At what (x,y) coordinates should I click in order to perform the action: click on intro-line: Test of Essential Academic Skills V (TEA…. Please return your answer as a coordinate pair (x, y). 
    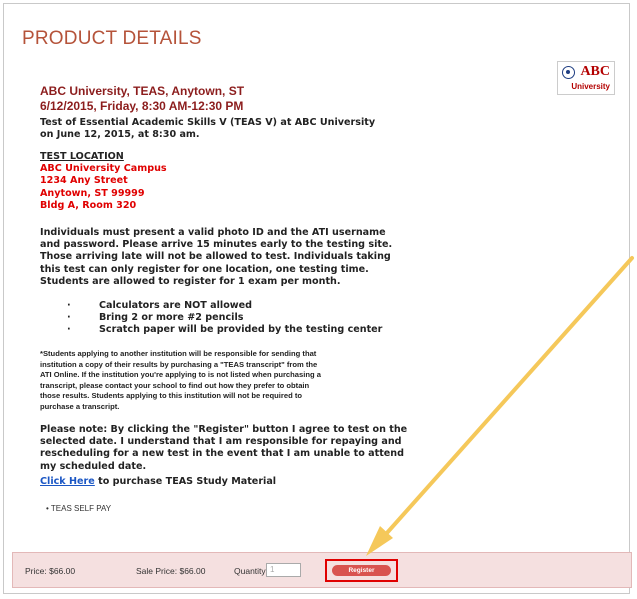
    Looking at the image, I should click on (208, 122).